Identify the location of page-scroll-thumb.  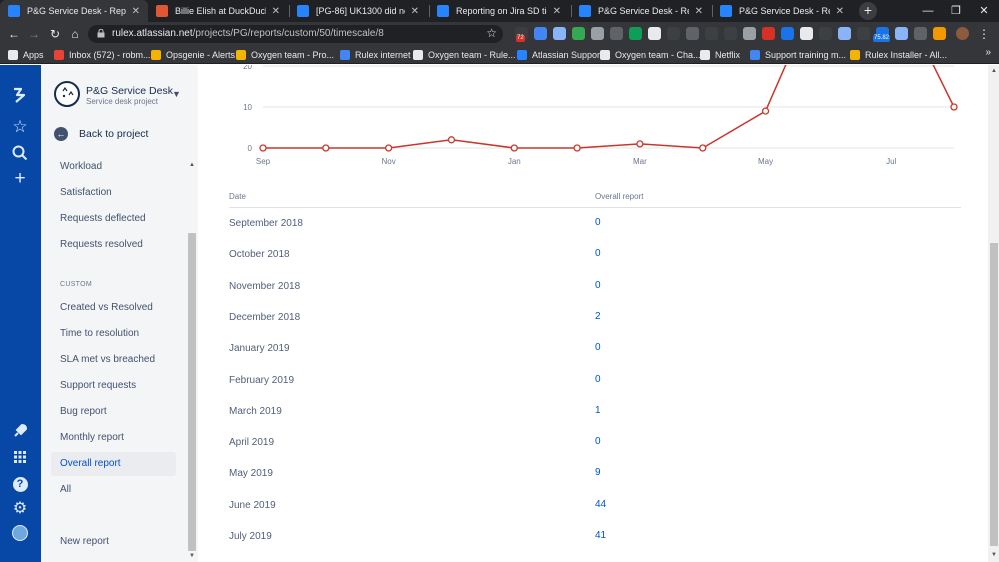
(994, 394).